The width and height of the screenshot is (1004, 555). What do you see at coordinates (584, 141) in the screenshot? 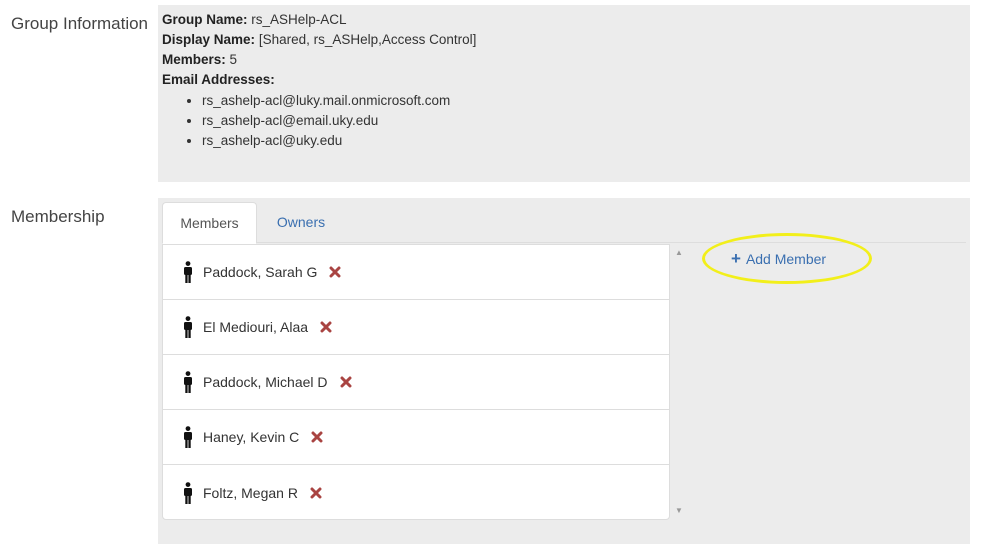
I see `email-item: rs_ashelp-acl@uky.edu` at bounding box center [584, 141].